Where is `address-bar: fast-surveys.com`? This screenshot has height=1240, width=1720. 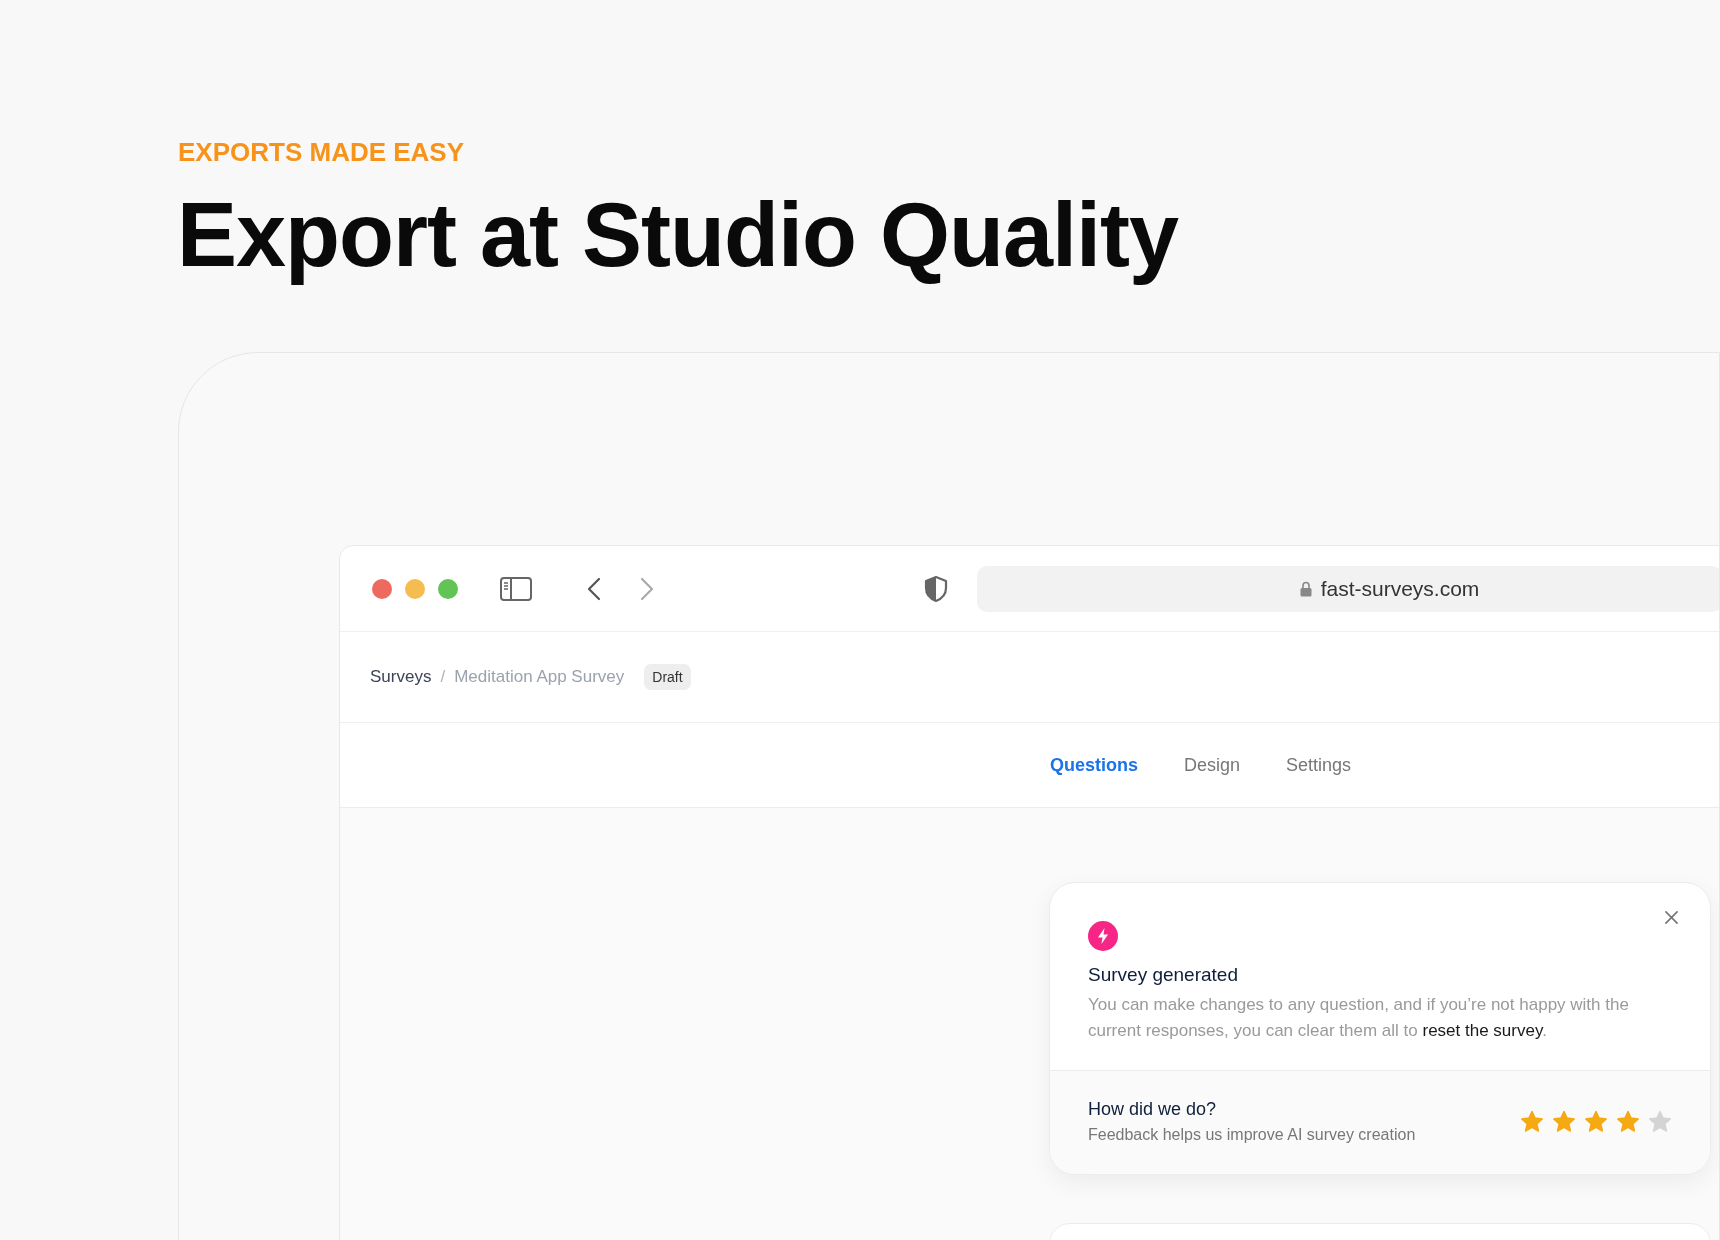
address-bar: fast-surveys.com is located at coordinates (1348, 588).